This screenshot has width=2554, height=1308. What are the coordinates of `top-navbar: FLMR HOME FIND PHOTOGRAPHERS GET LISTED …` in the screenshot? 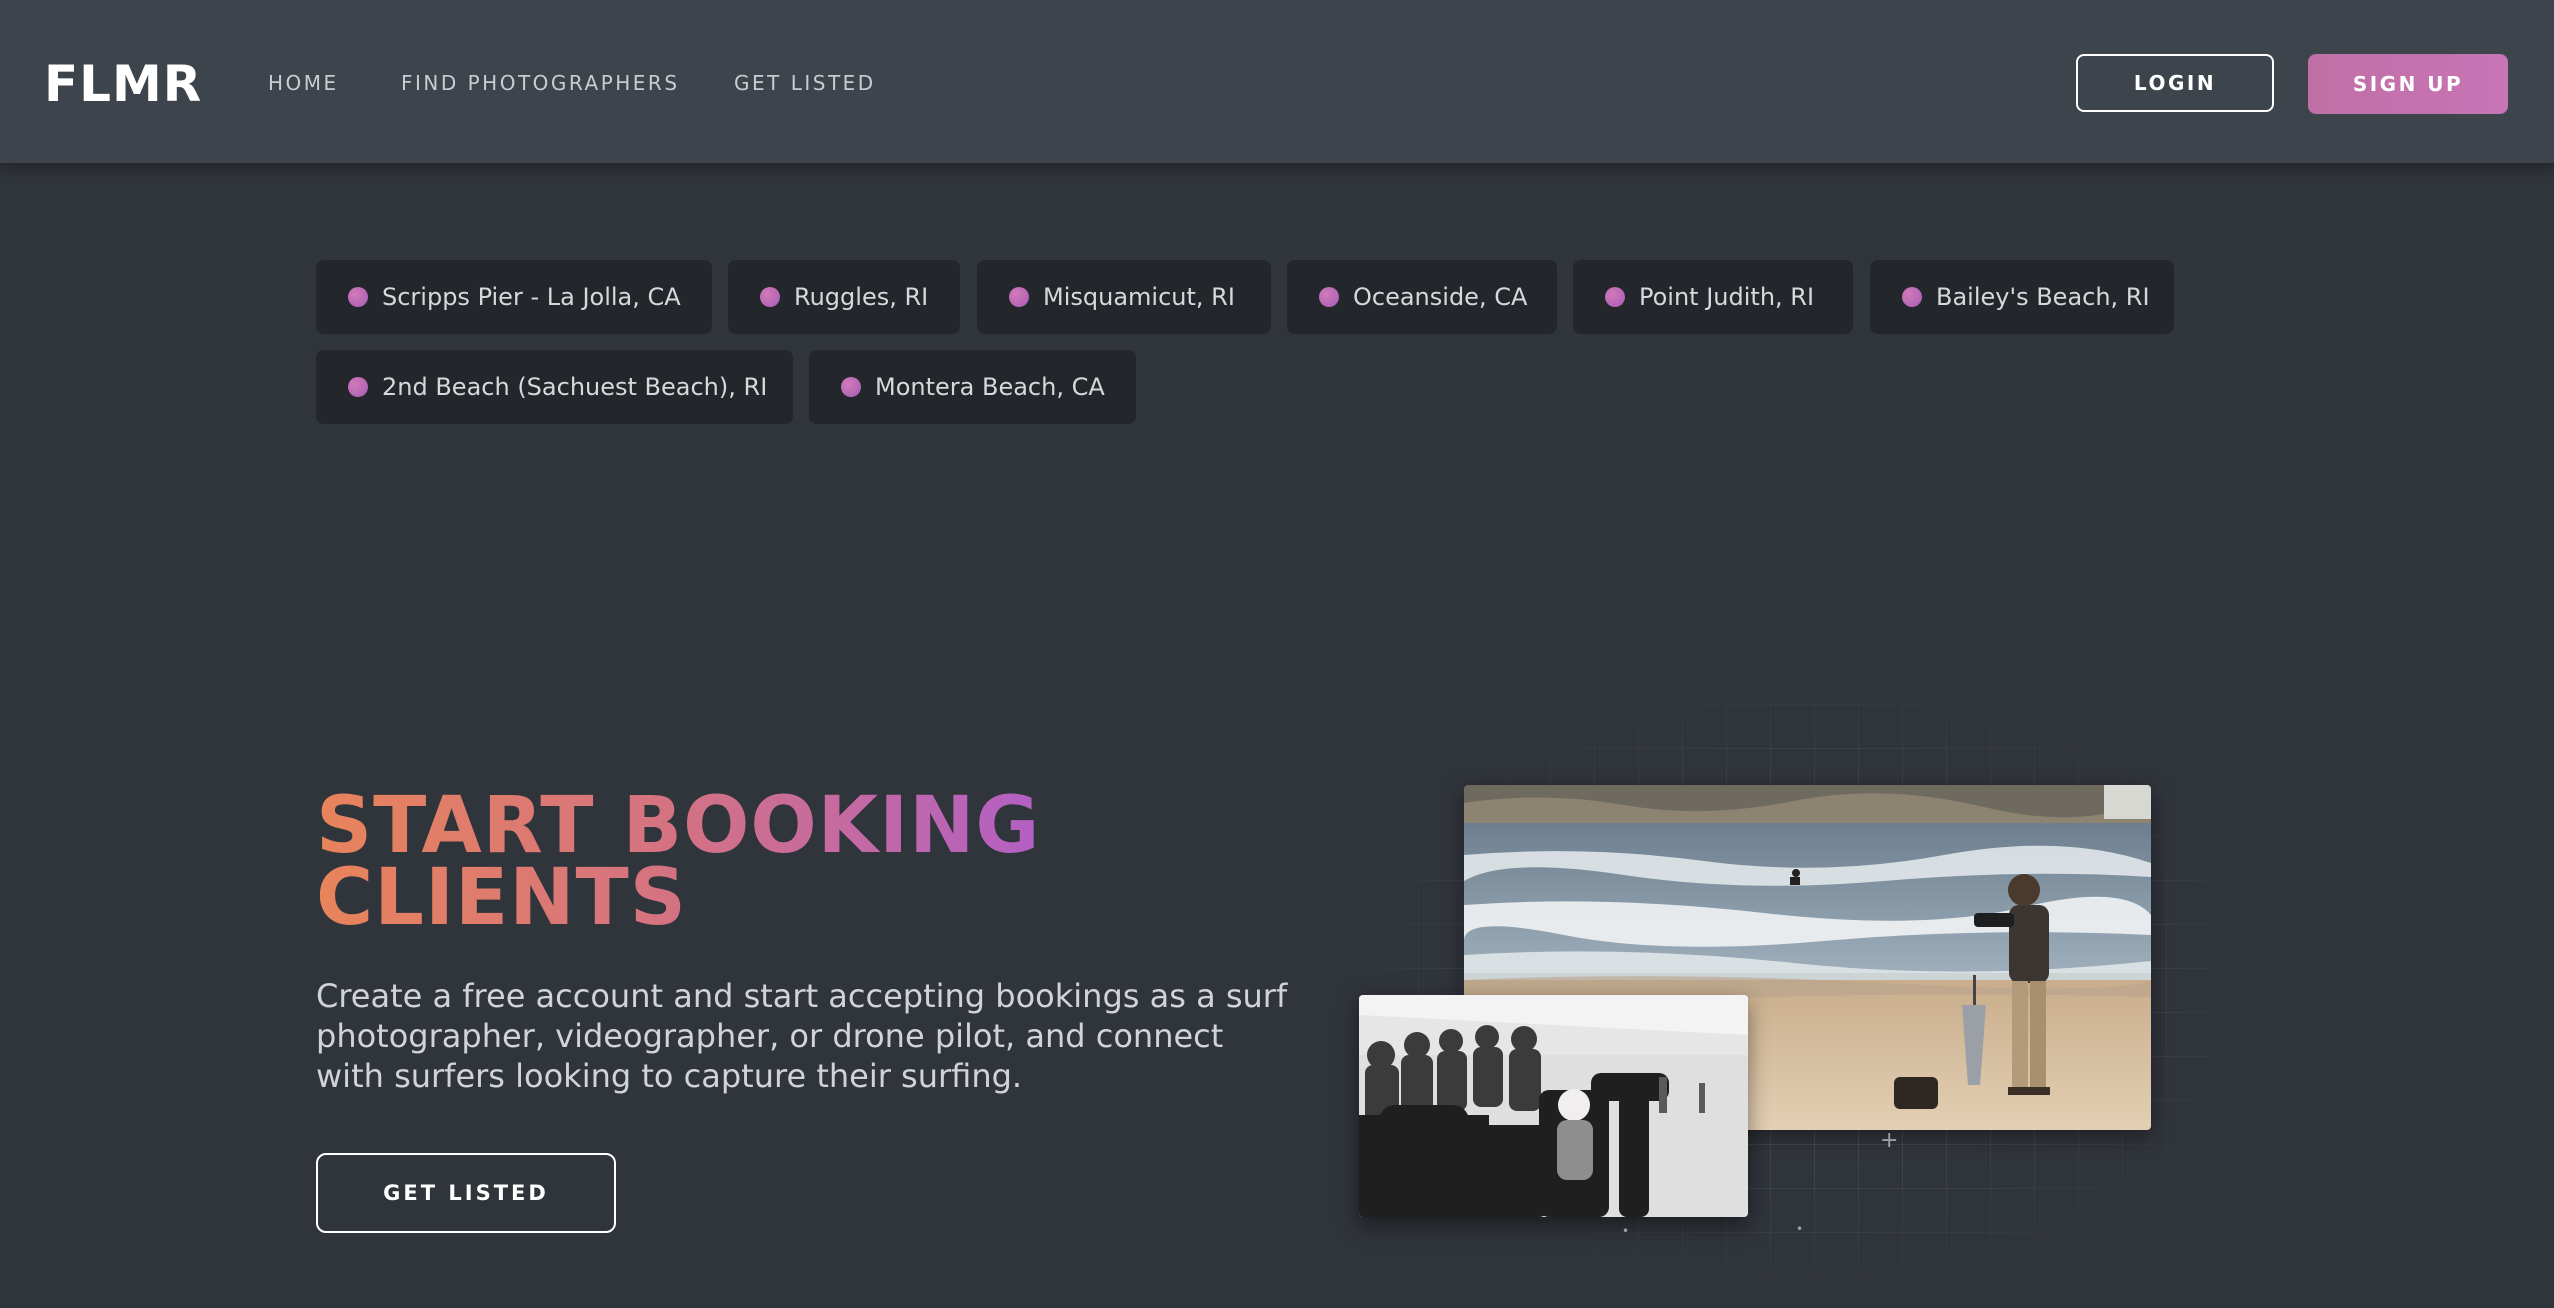 It's located at (1277, 81).